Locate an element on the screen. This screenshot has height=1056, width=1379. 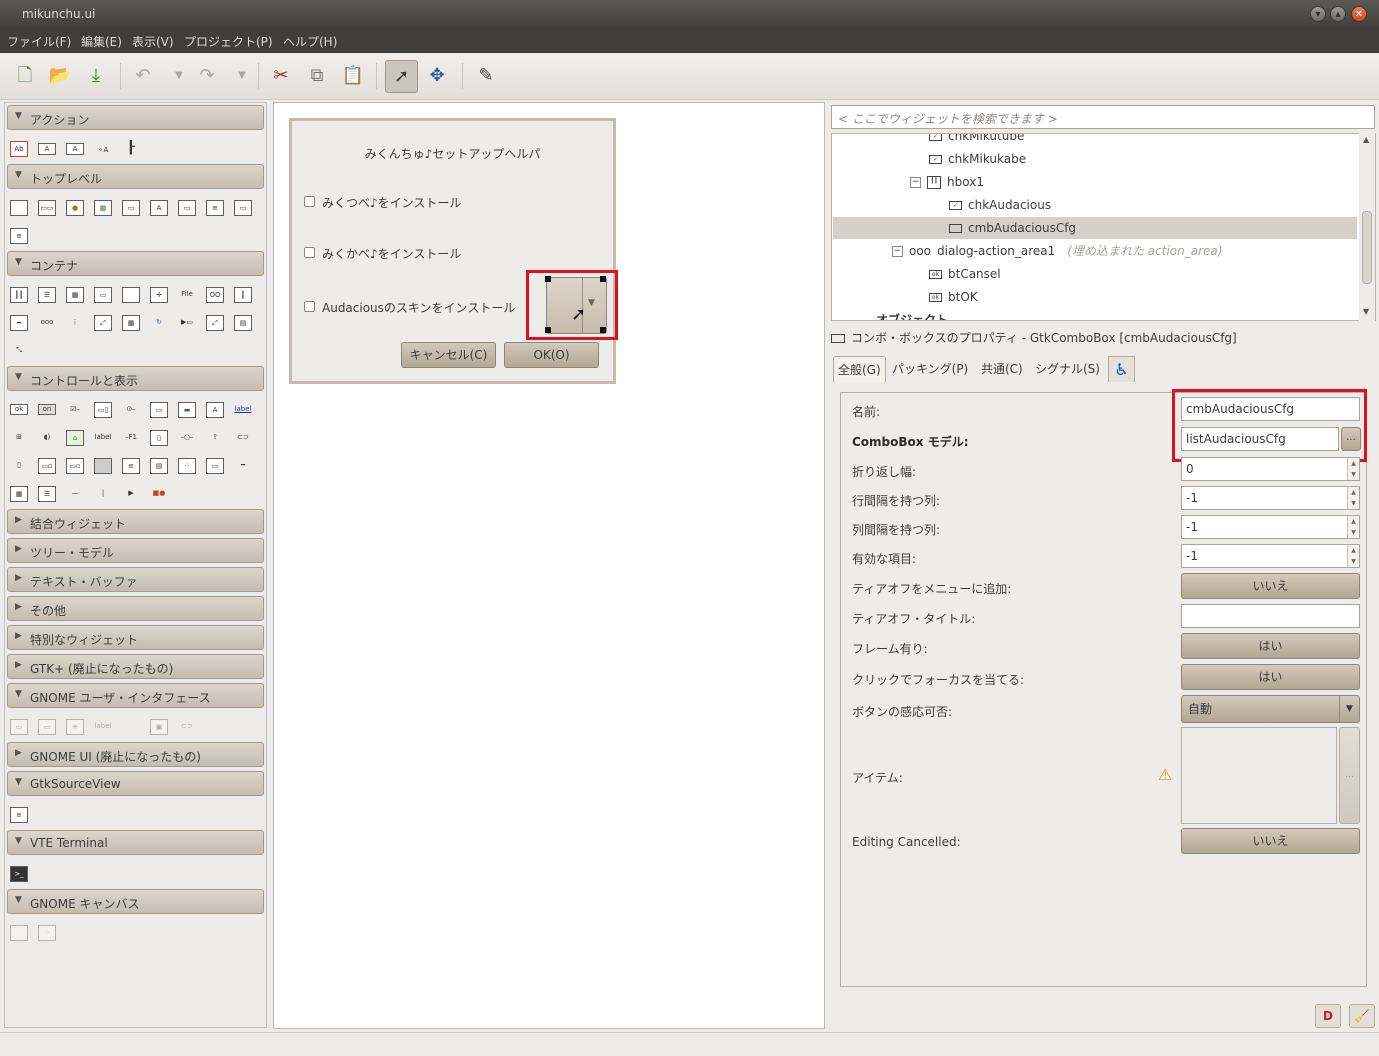
icon-view-icon: ⁘ is located at coordinates (187, 466).